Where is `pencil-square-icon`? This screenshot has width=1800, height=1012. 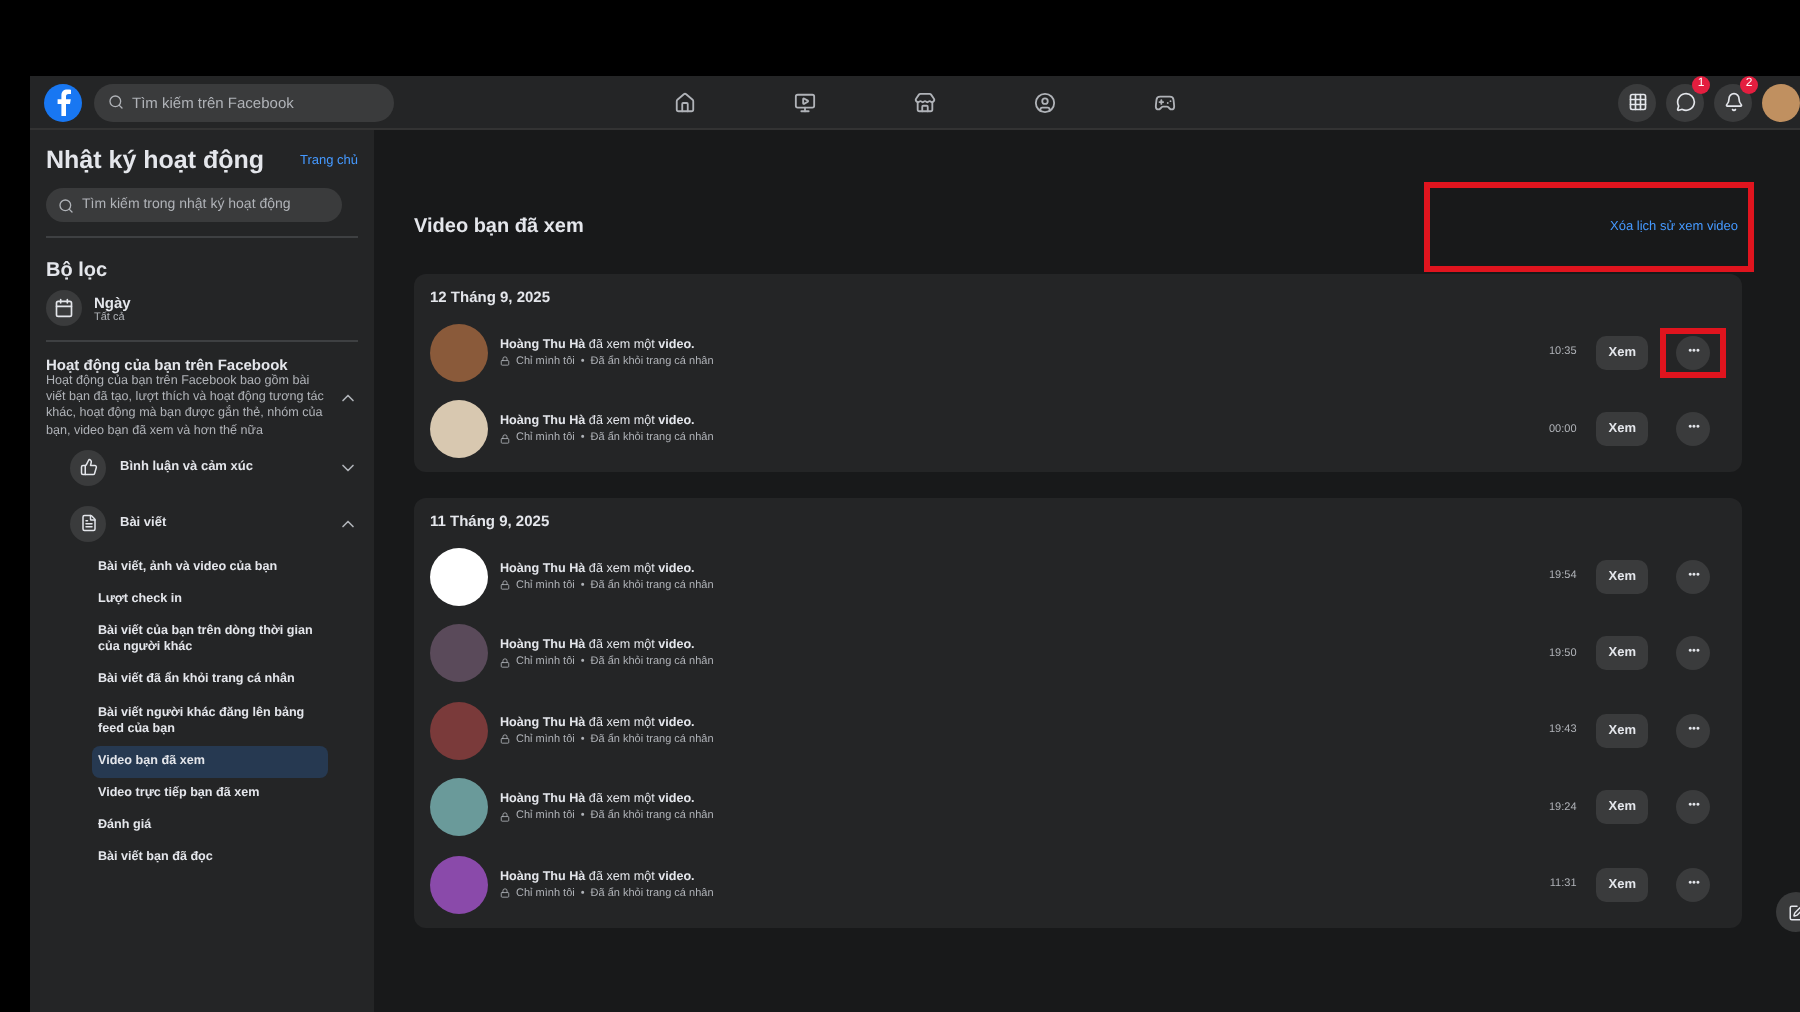
pencil-square-icon is located at coordinates (1793, 912).